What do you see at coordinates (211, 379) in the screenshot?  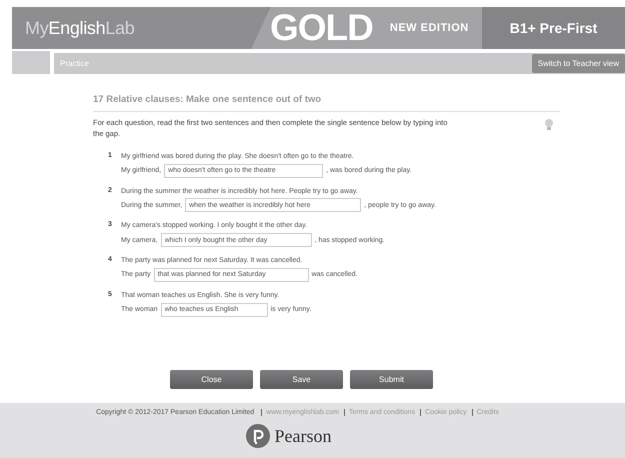 I see `action-button: Close` at bounding box center [211, 379].